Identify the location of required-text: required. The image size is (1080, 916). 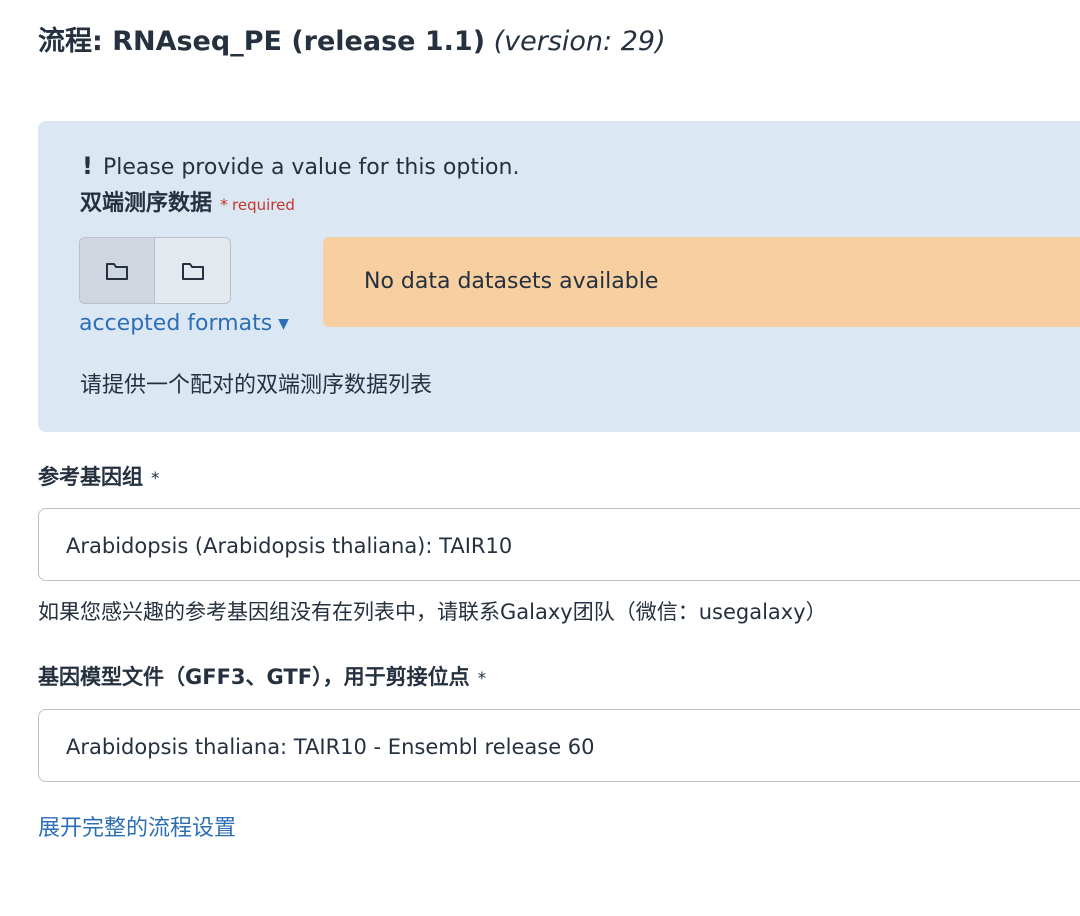
(263, 205).